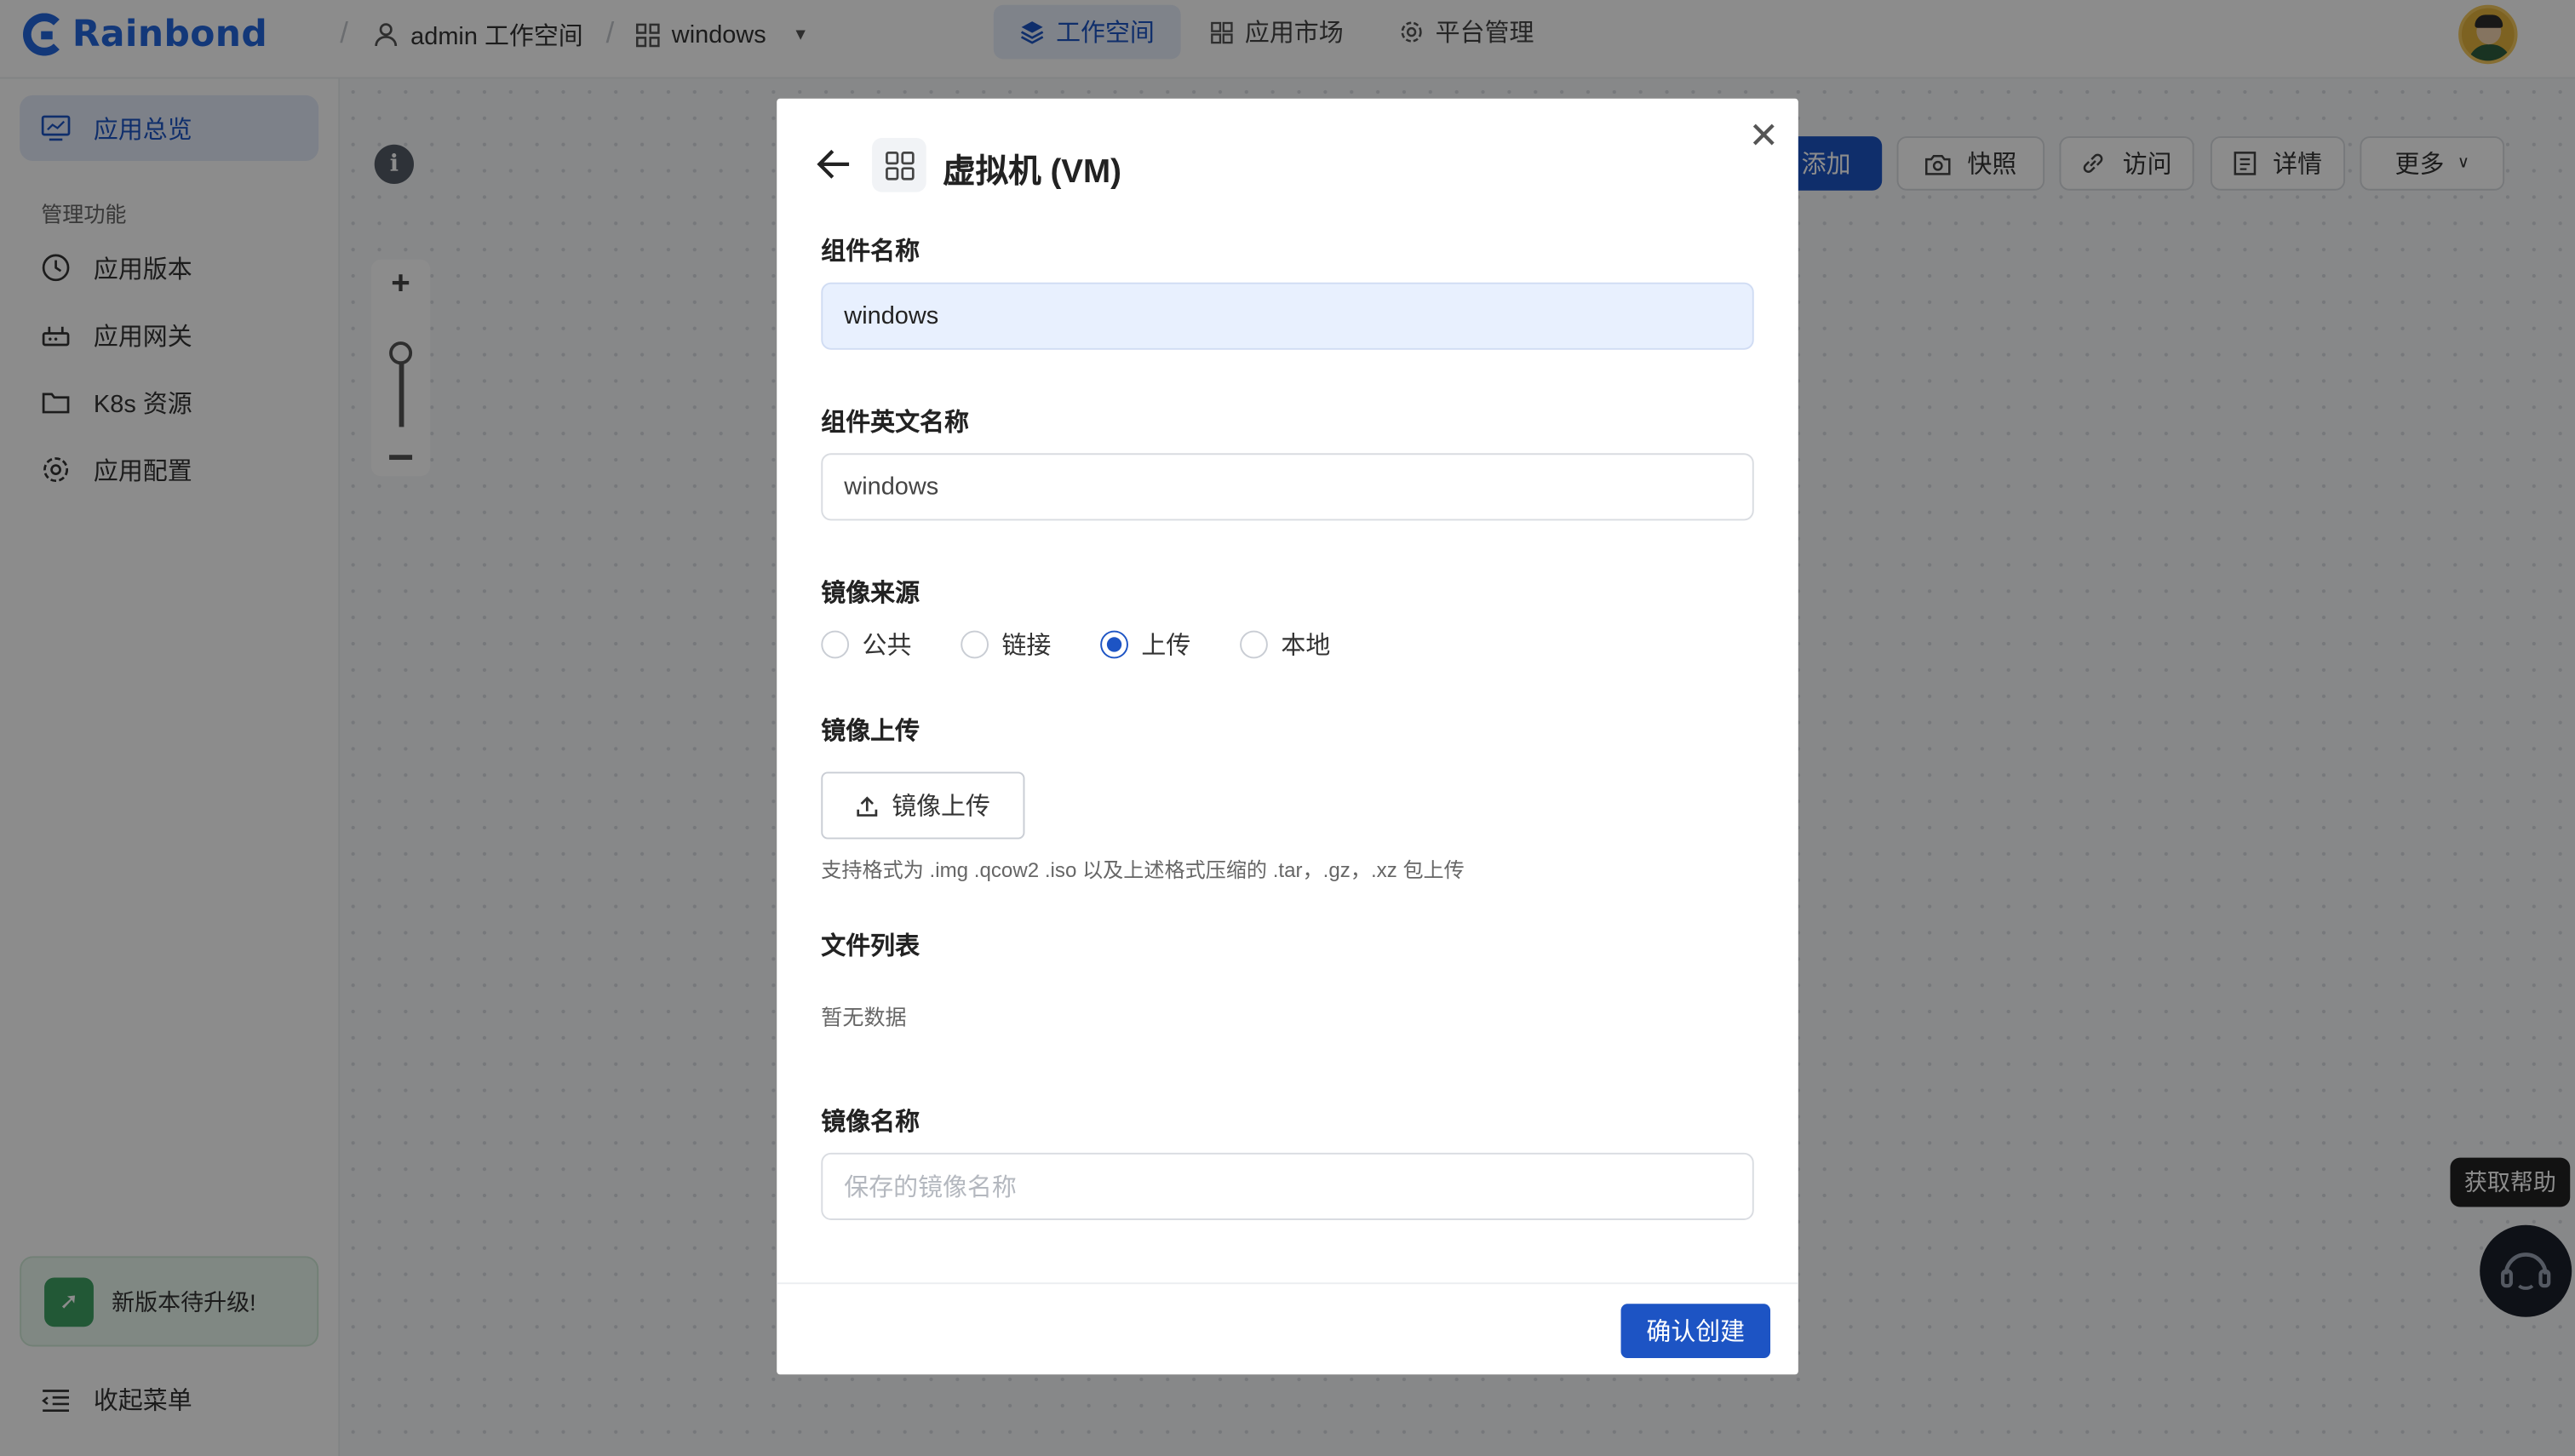 This screenshot has height=1456, width=2575. I want to click on radio-upload: 上传, so click(1145, 645).